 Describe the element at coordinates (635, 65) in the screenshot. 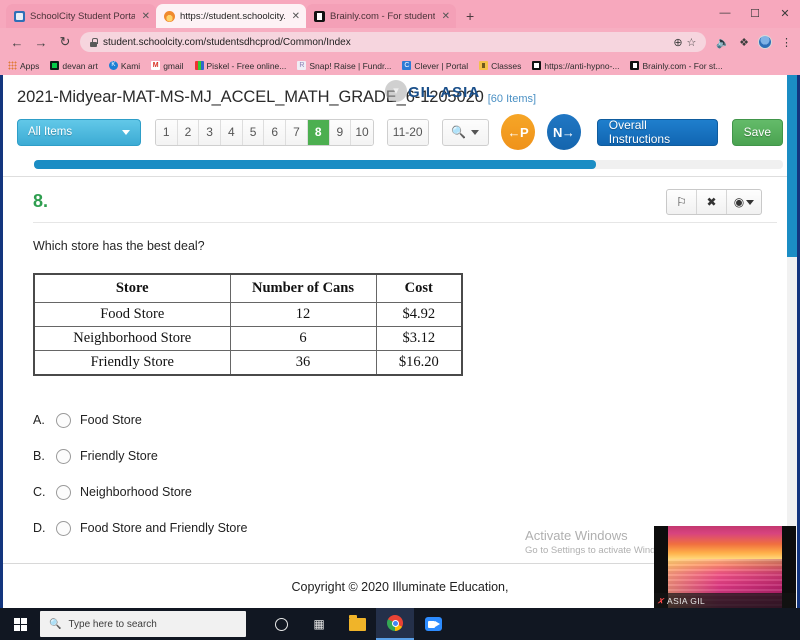

I see `brainly-icon` at that location.